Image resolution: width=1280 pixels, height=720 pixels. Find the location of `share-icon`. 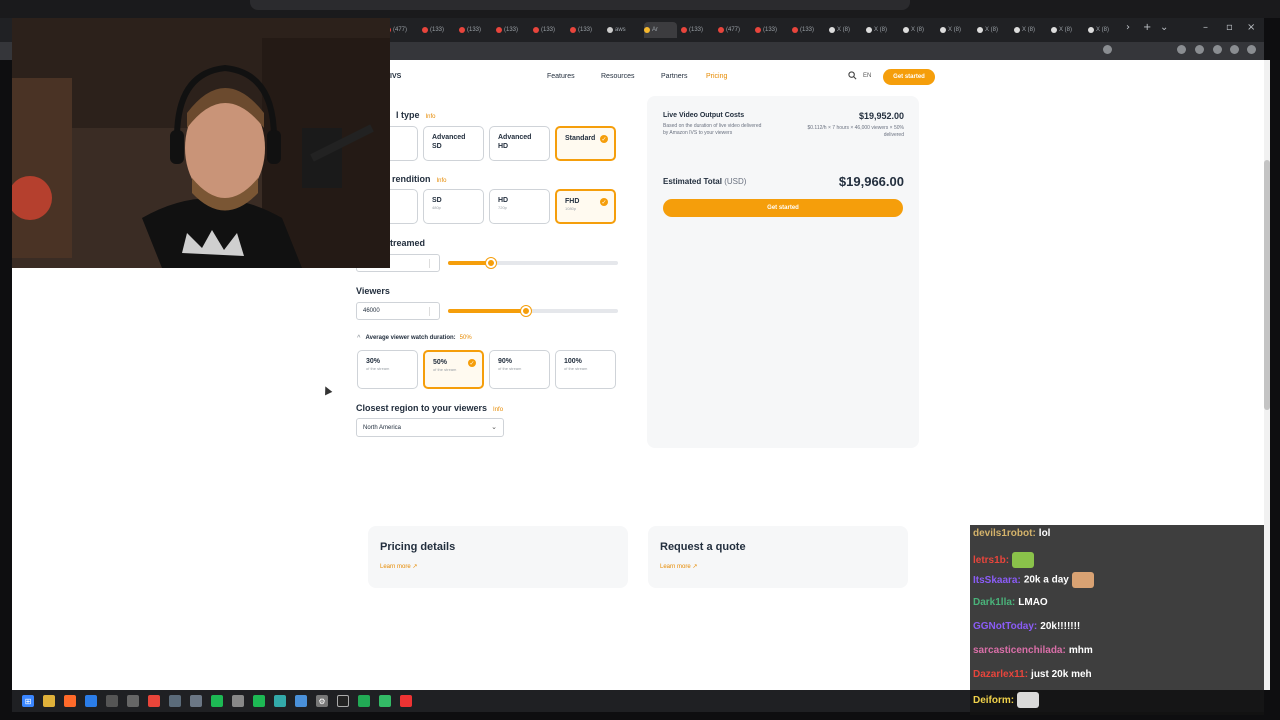

share-icon is located at coordinates (1234, 49).